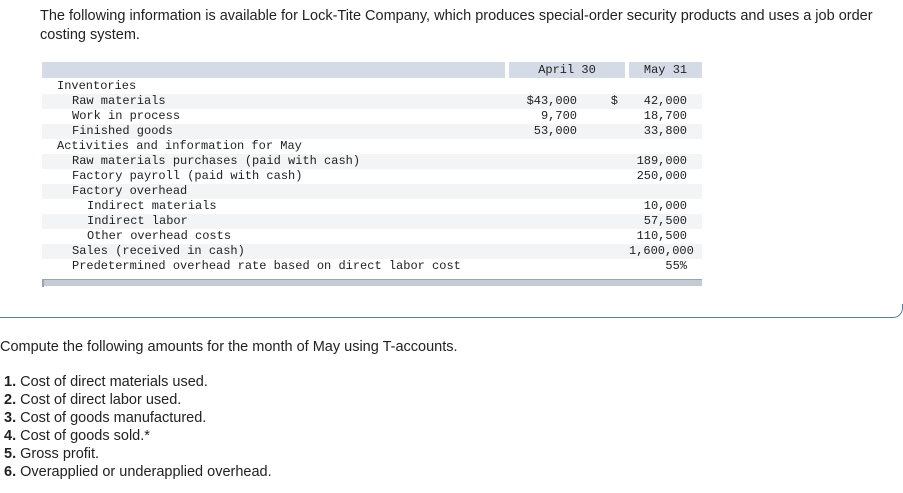  Describe the element at coordinates (551, 101) in the screenshot. I see `april-value: $43,000` at that location.